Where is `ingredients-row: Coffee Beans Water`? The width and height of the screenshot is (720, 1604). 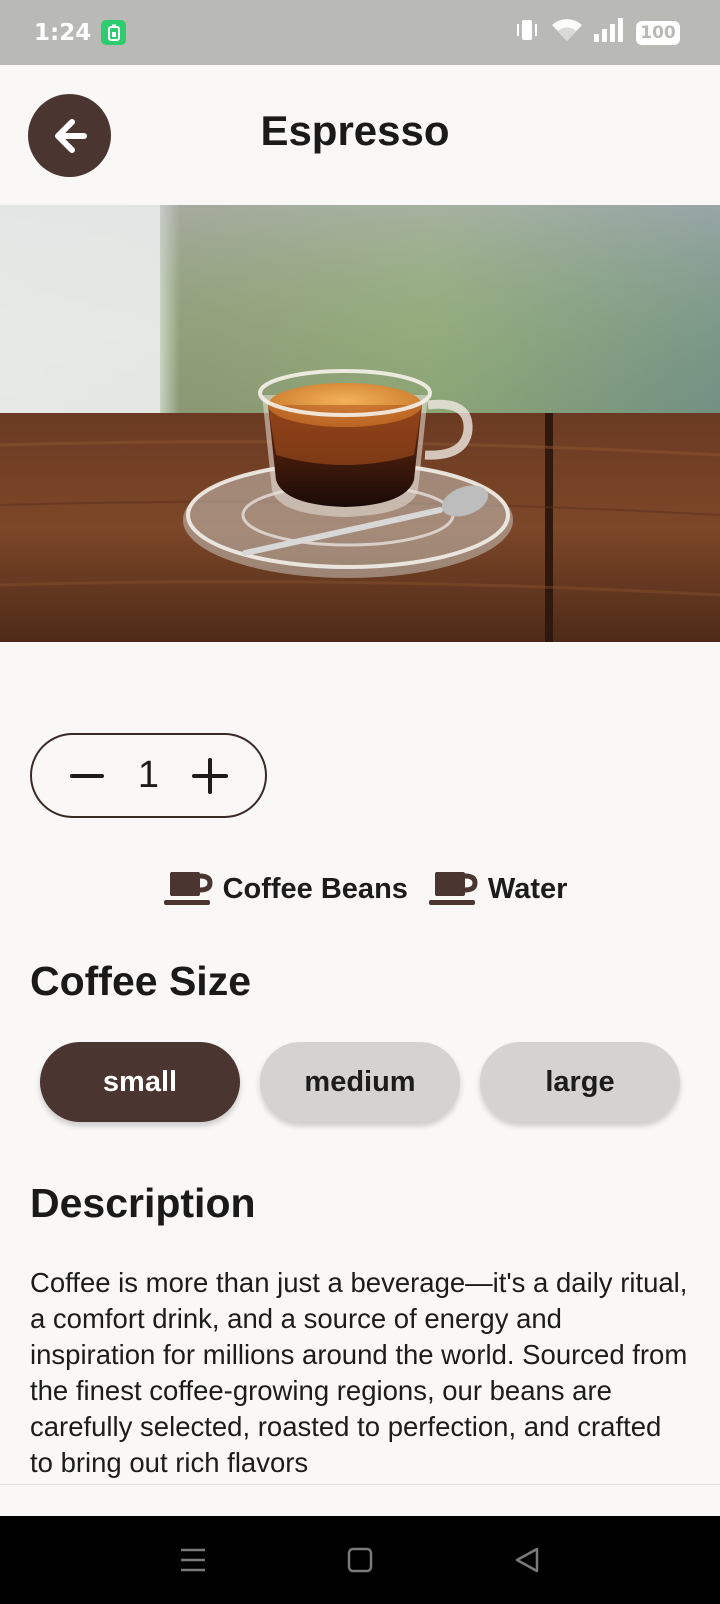
ingredients-row: Coffee Beans Water is located at coordinates (360, 889).